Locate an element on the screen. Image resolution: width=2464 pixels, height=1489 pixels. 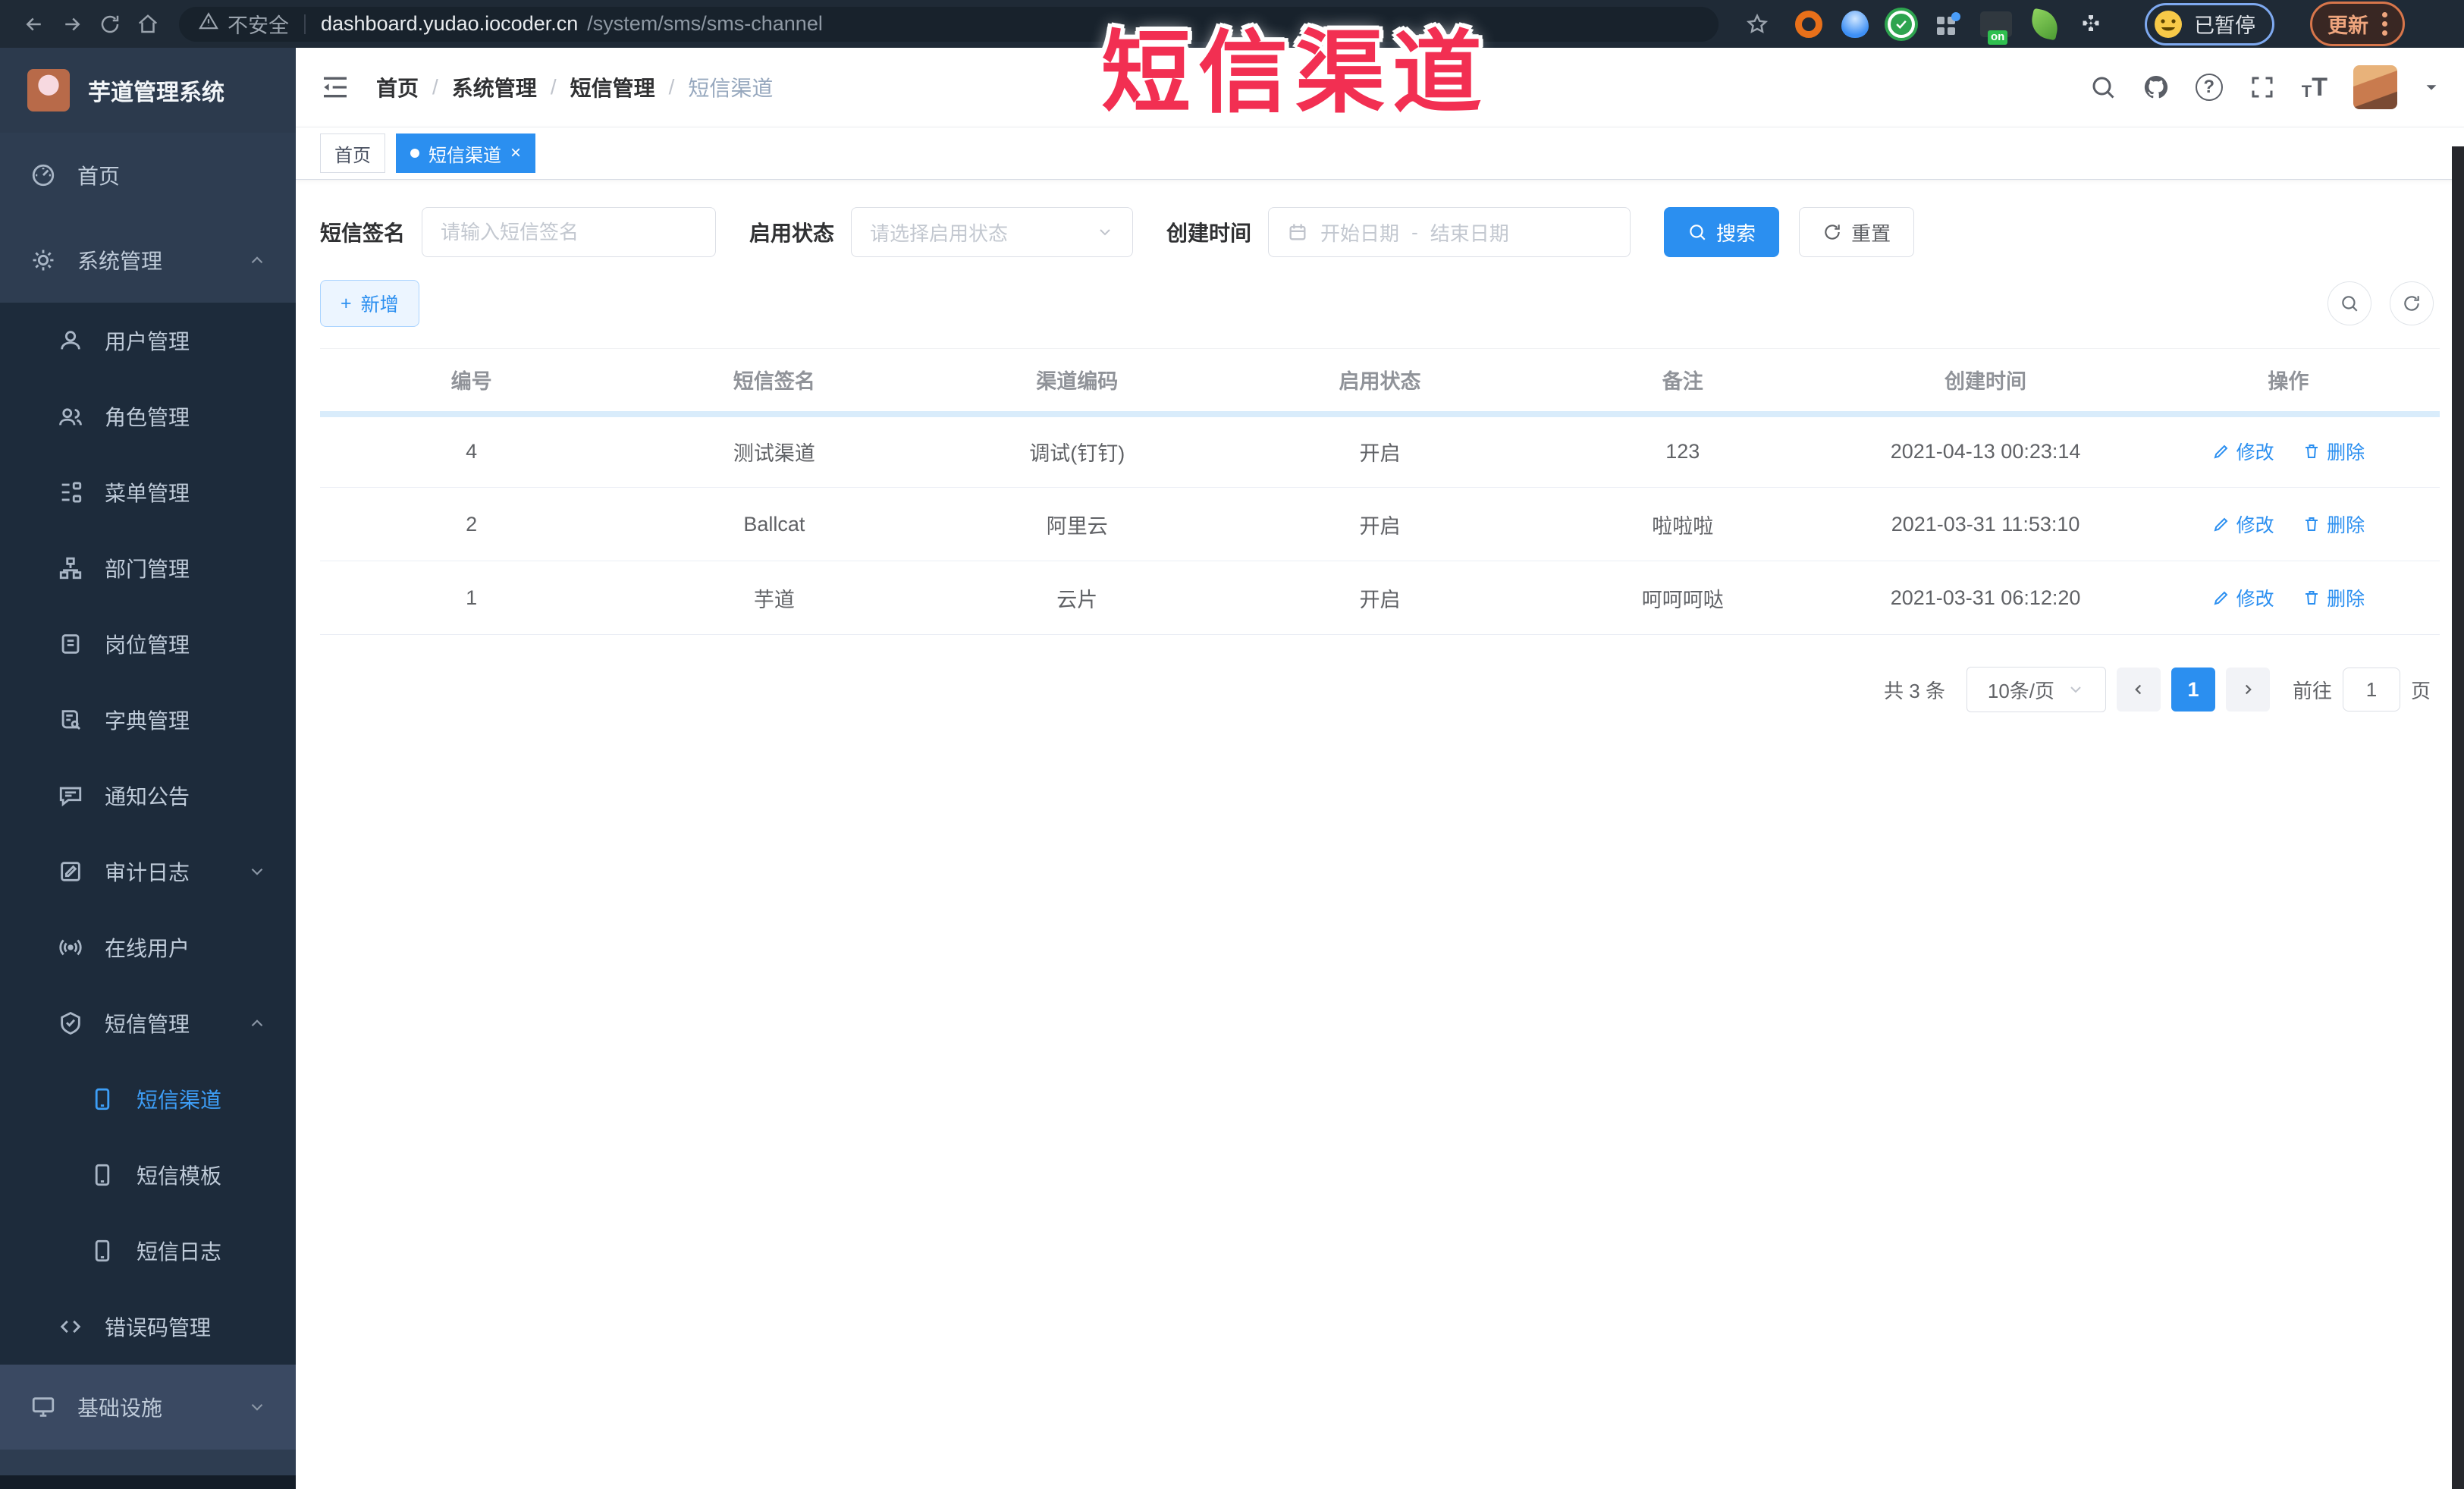
close-icon: × is located at coordinates (516, 153).